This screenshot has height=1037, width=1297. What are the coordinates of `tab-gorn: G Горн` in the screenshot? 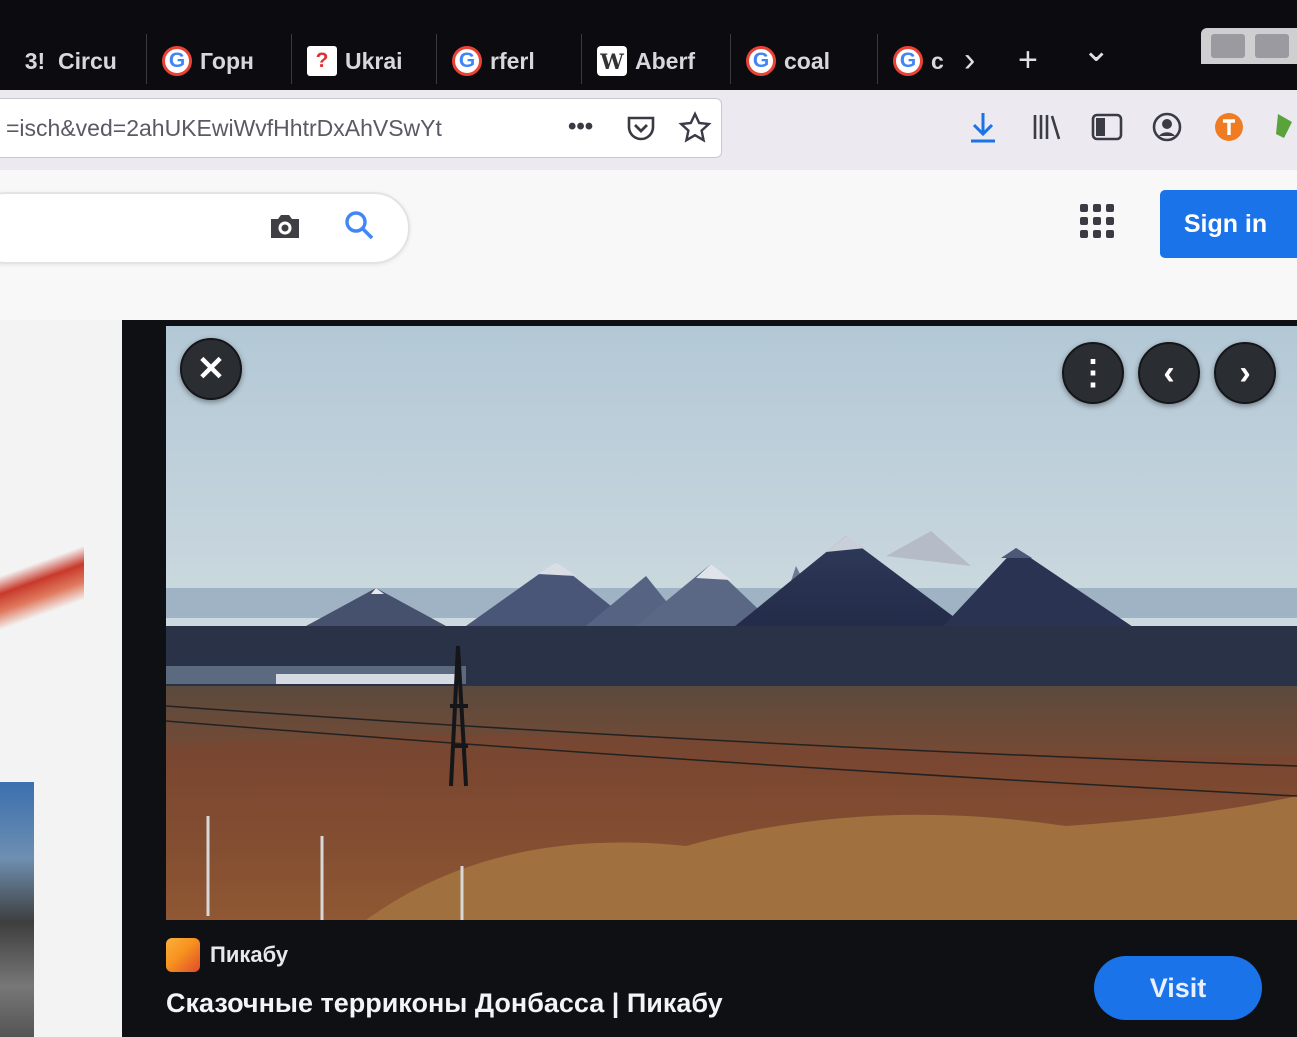 It's located at (219, 61).